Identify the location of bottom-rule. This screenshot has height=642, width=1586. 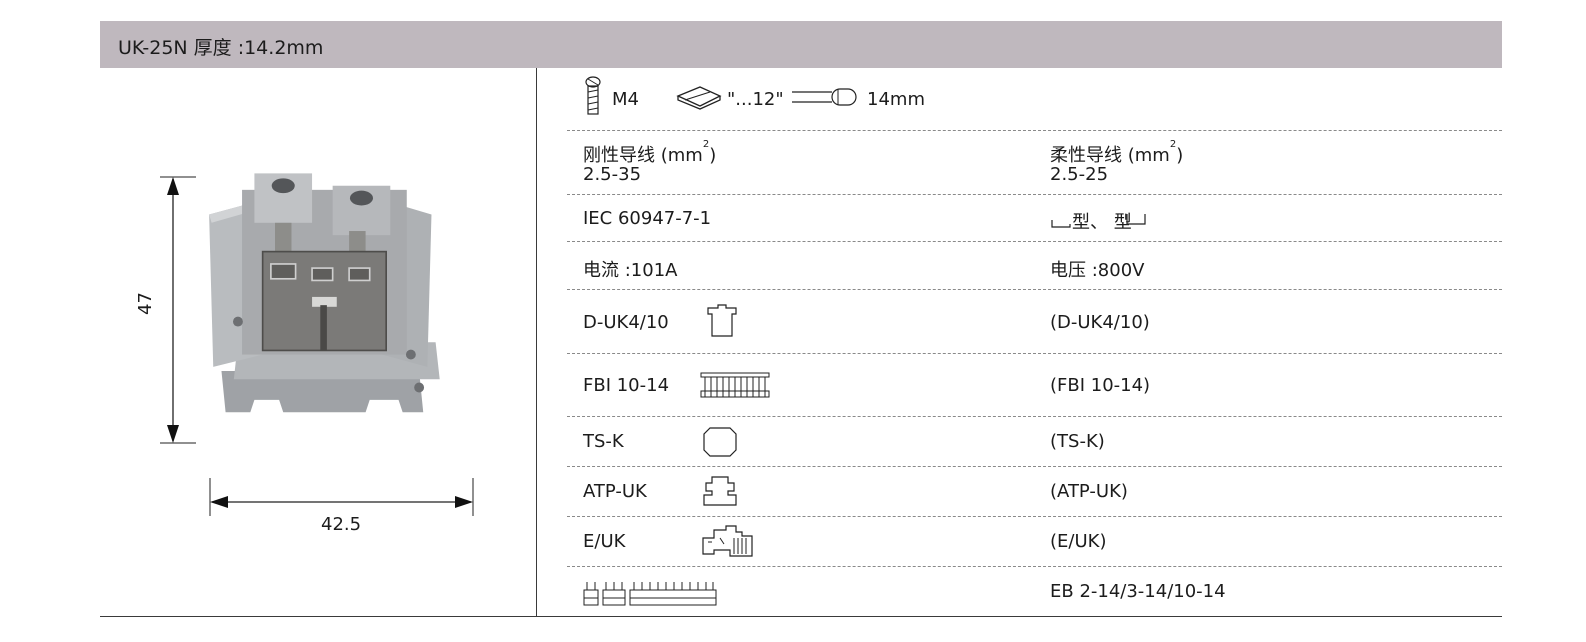
(801, 616).